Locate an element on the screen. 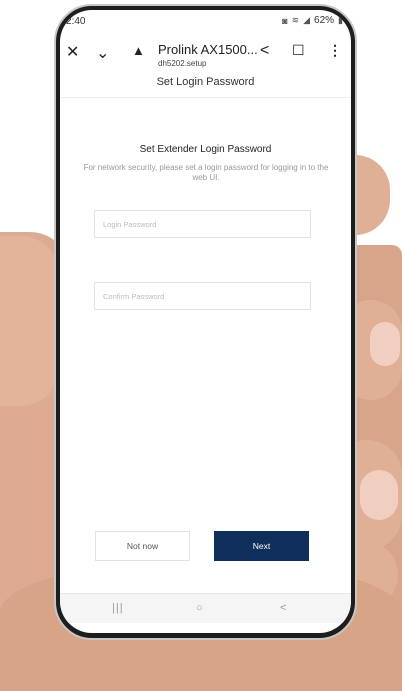 The image size is (402, 691). confirm-password-field is located at coordinates (202, 296).